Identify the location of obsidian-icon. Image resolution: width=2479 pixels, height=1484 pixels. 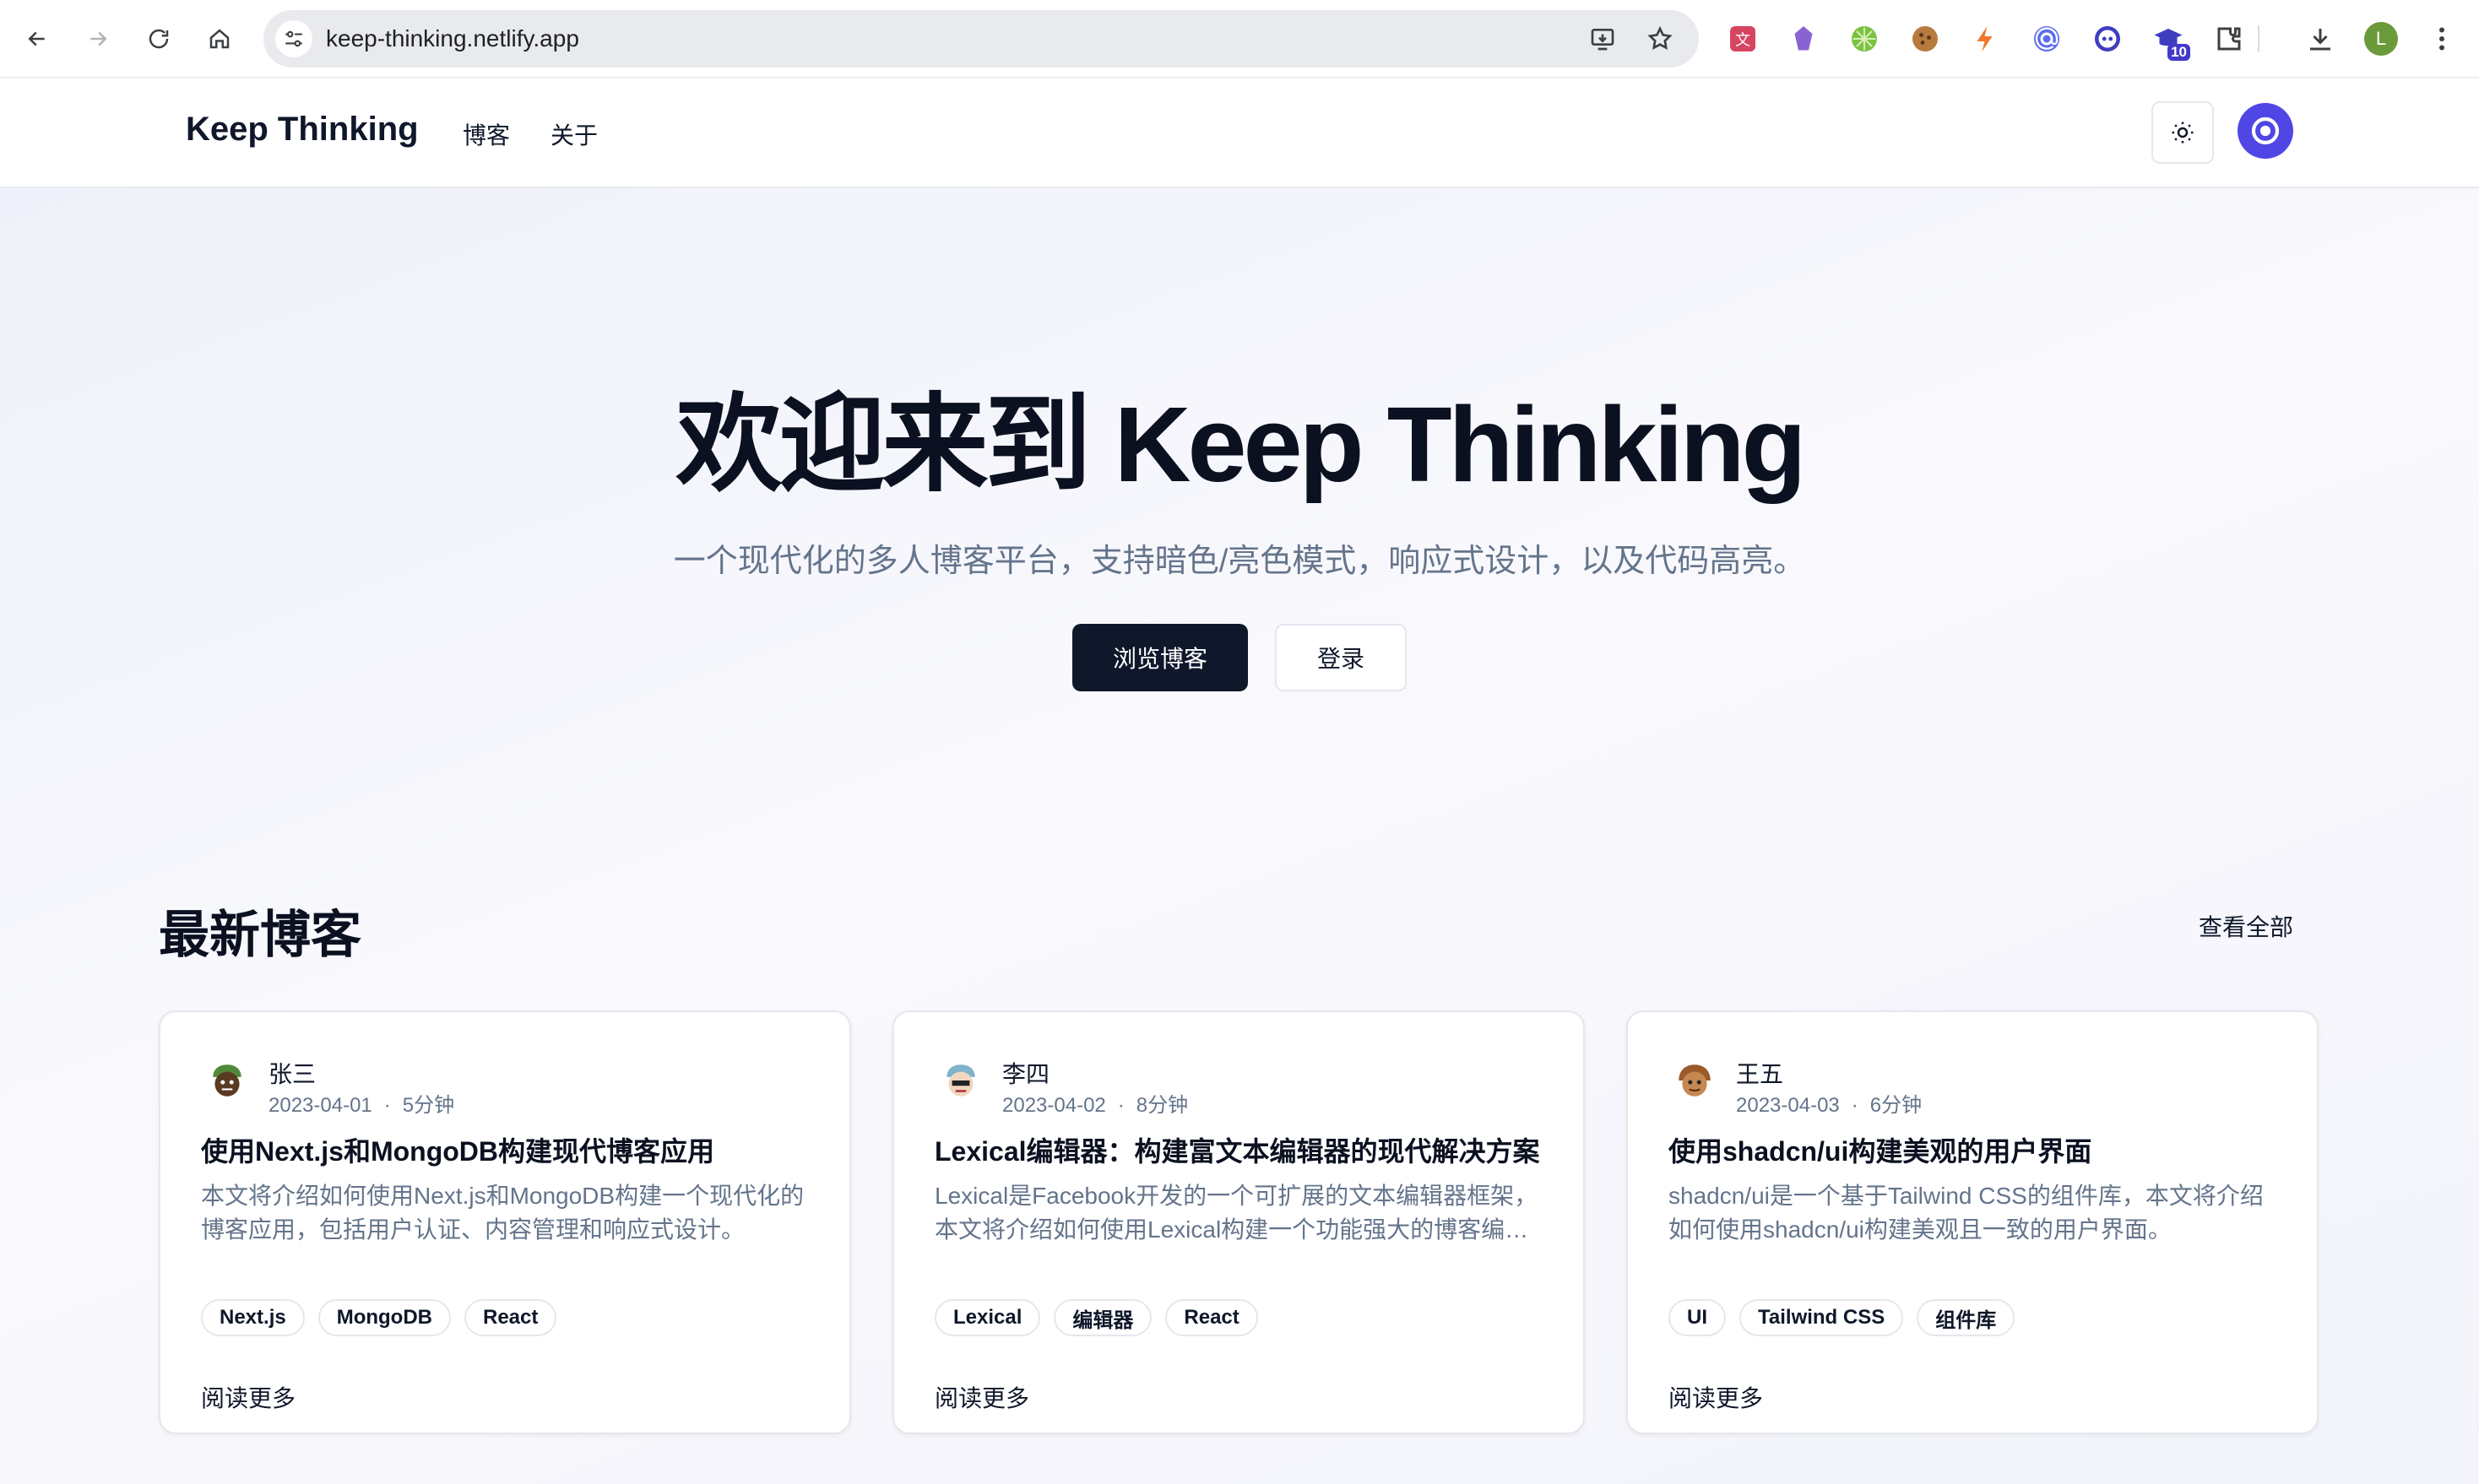
(1803, 38).